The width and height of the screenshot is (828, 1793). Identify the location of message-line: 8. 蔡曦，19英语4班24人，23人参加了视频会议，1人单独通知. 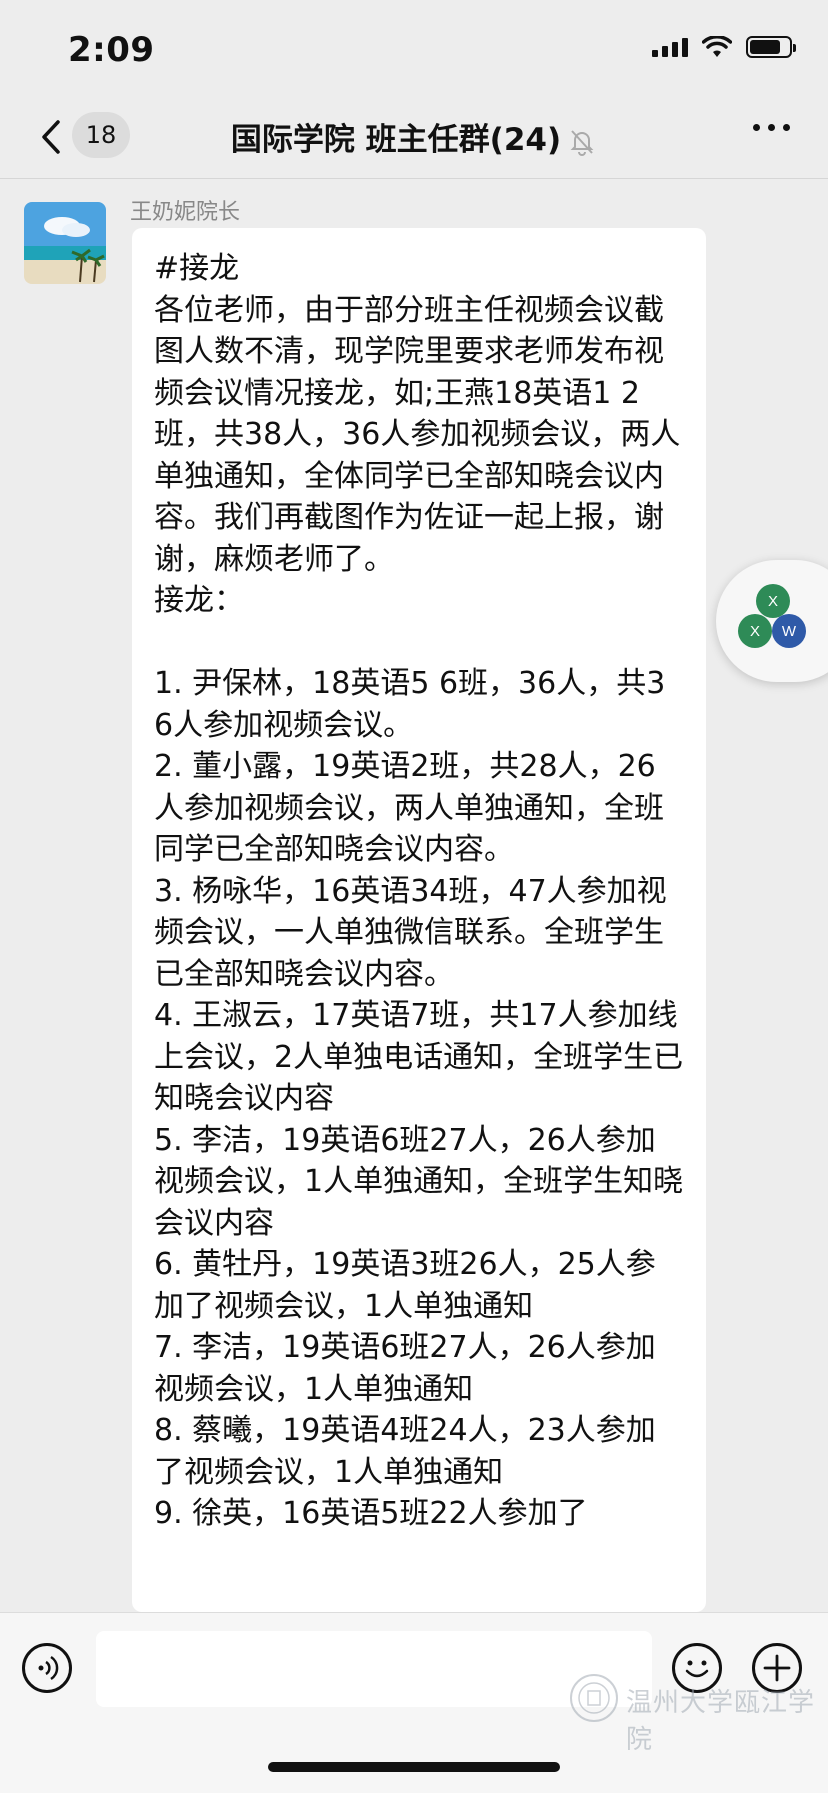
(405, 1451).